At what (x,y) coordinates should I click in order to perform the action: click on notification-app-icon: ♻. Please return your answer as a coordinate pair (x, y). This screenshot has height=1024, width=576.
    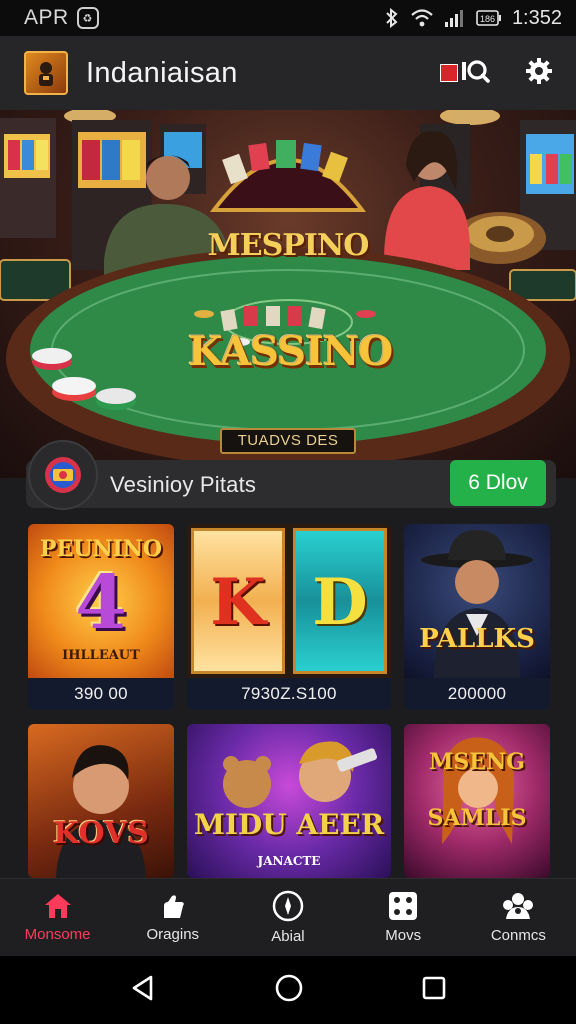
    Looking at the image, I should click on (87, 18).